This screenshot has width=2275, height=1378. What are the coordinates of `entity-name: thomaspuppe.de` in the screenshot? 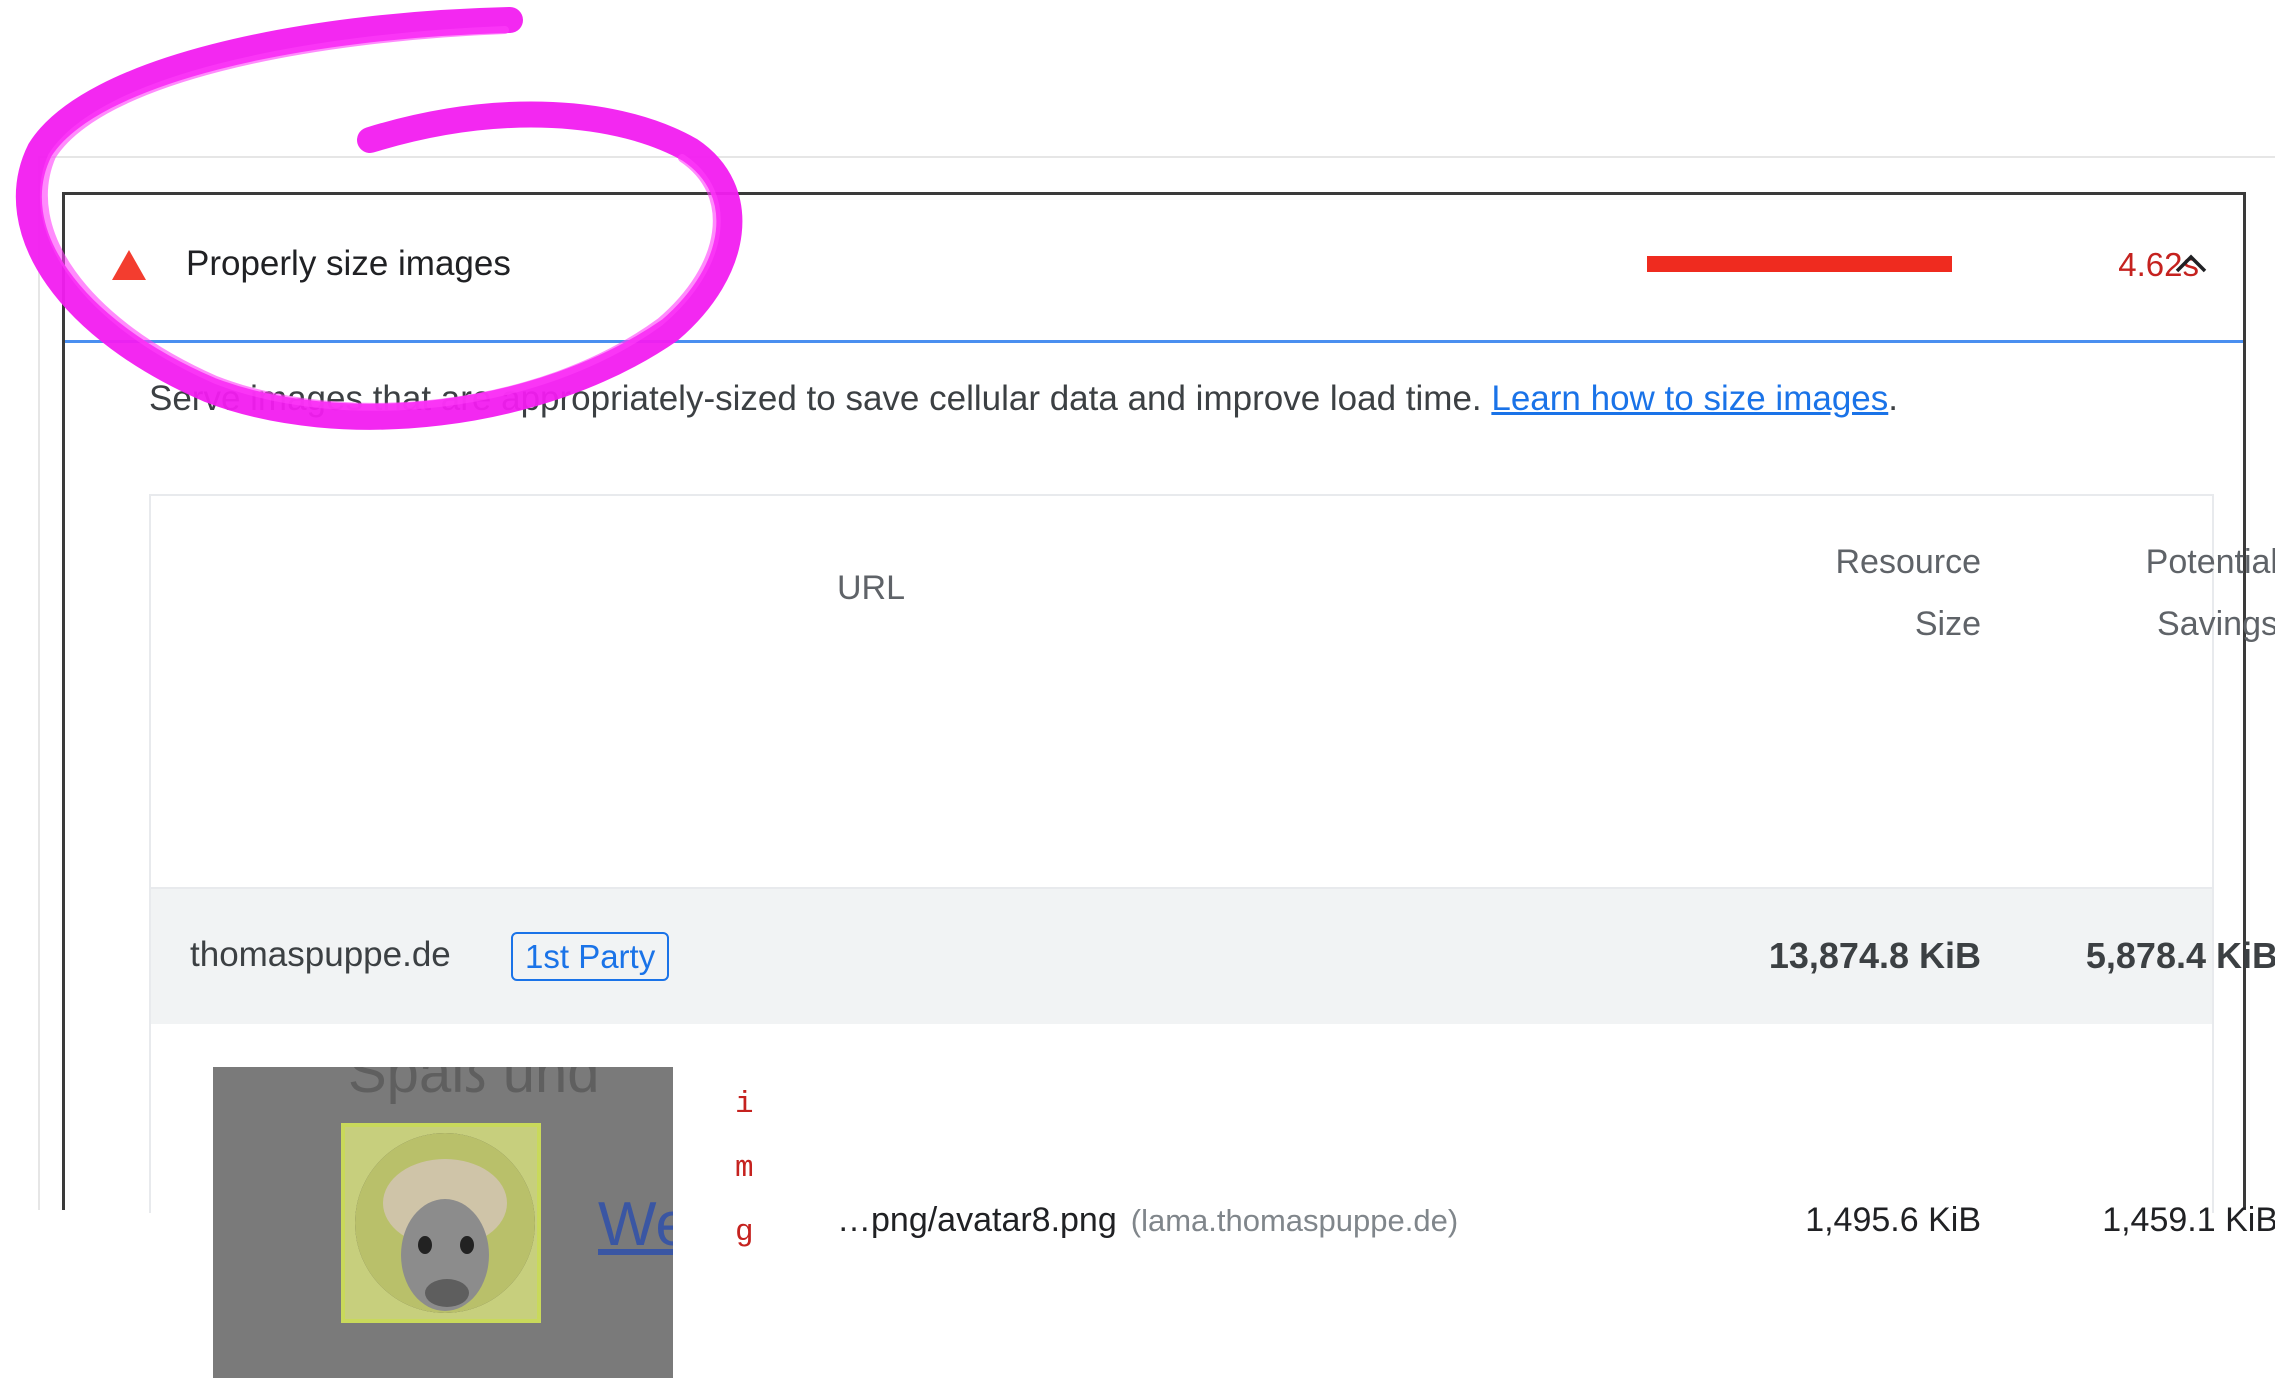 It's located at (320, 954).